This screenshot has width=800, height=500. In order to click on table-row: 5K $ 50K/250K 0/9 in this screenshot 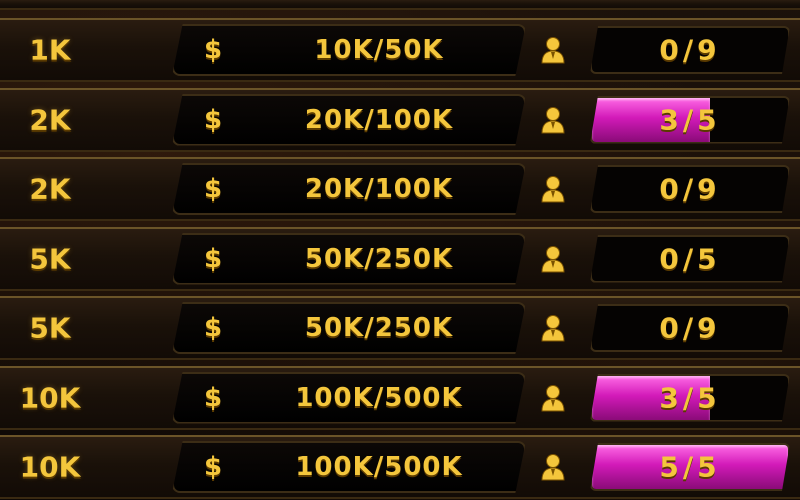, I will do `click(400, 328)`.